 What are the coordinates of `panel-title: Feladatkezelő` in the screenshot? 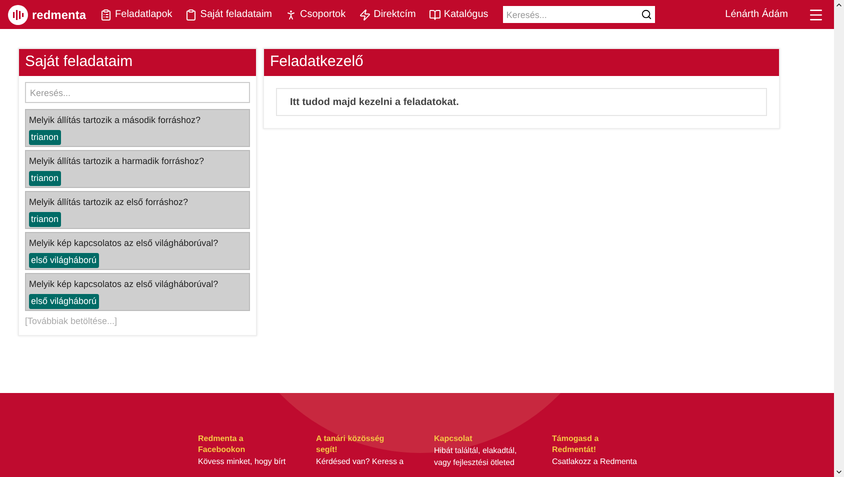 It's located at (521, 62).